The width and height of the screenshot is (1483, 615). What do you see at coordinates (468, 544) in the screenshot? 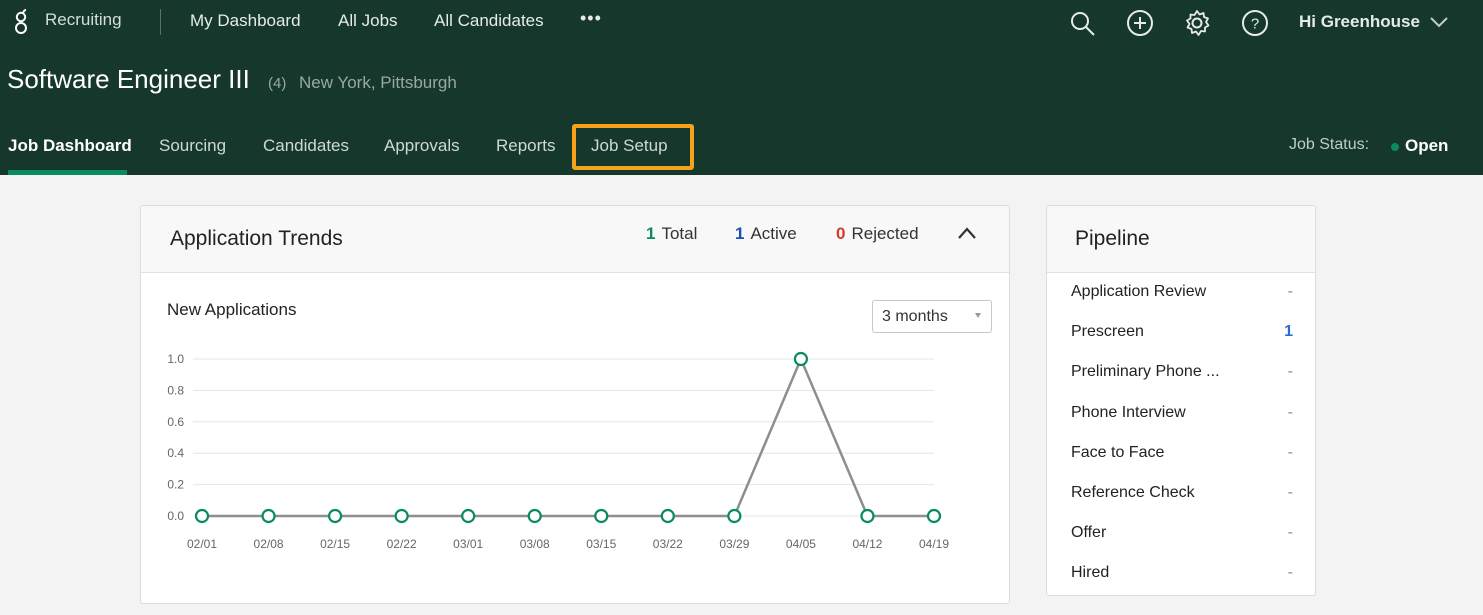
I see `x-tick-label: 03/01` at bounding box center [468, 544].